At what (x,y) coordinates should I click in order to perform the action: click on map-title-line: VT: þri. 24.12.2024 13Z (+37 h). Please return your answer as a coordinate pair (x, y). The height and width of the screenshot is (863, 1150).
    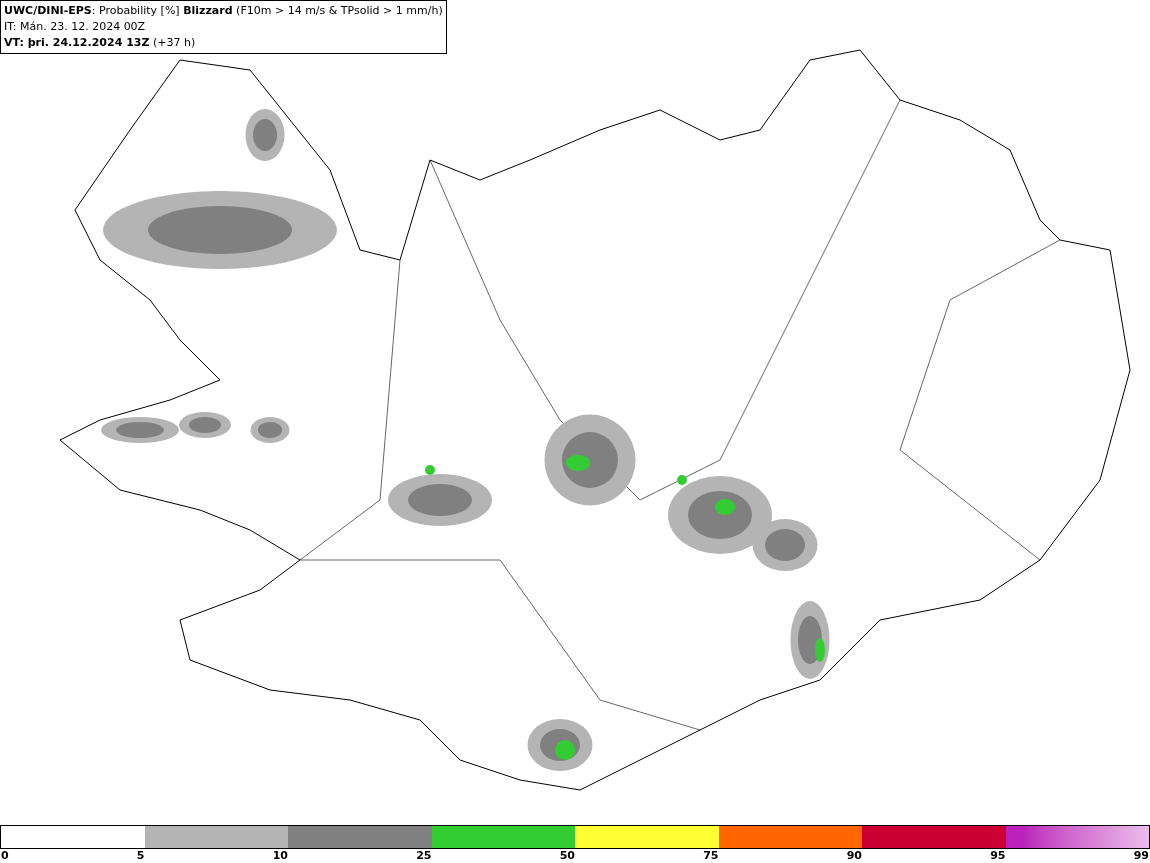
    Looking at the image, I should click on (100, 43).